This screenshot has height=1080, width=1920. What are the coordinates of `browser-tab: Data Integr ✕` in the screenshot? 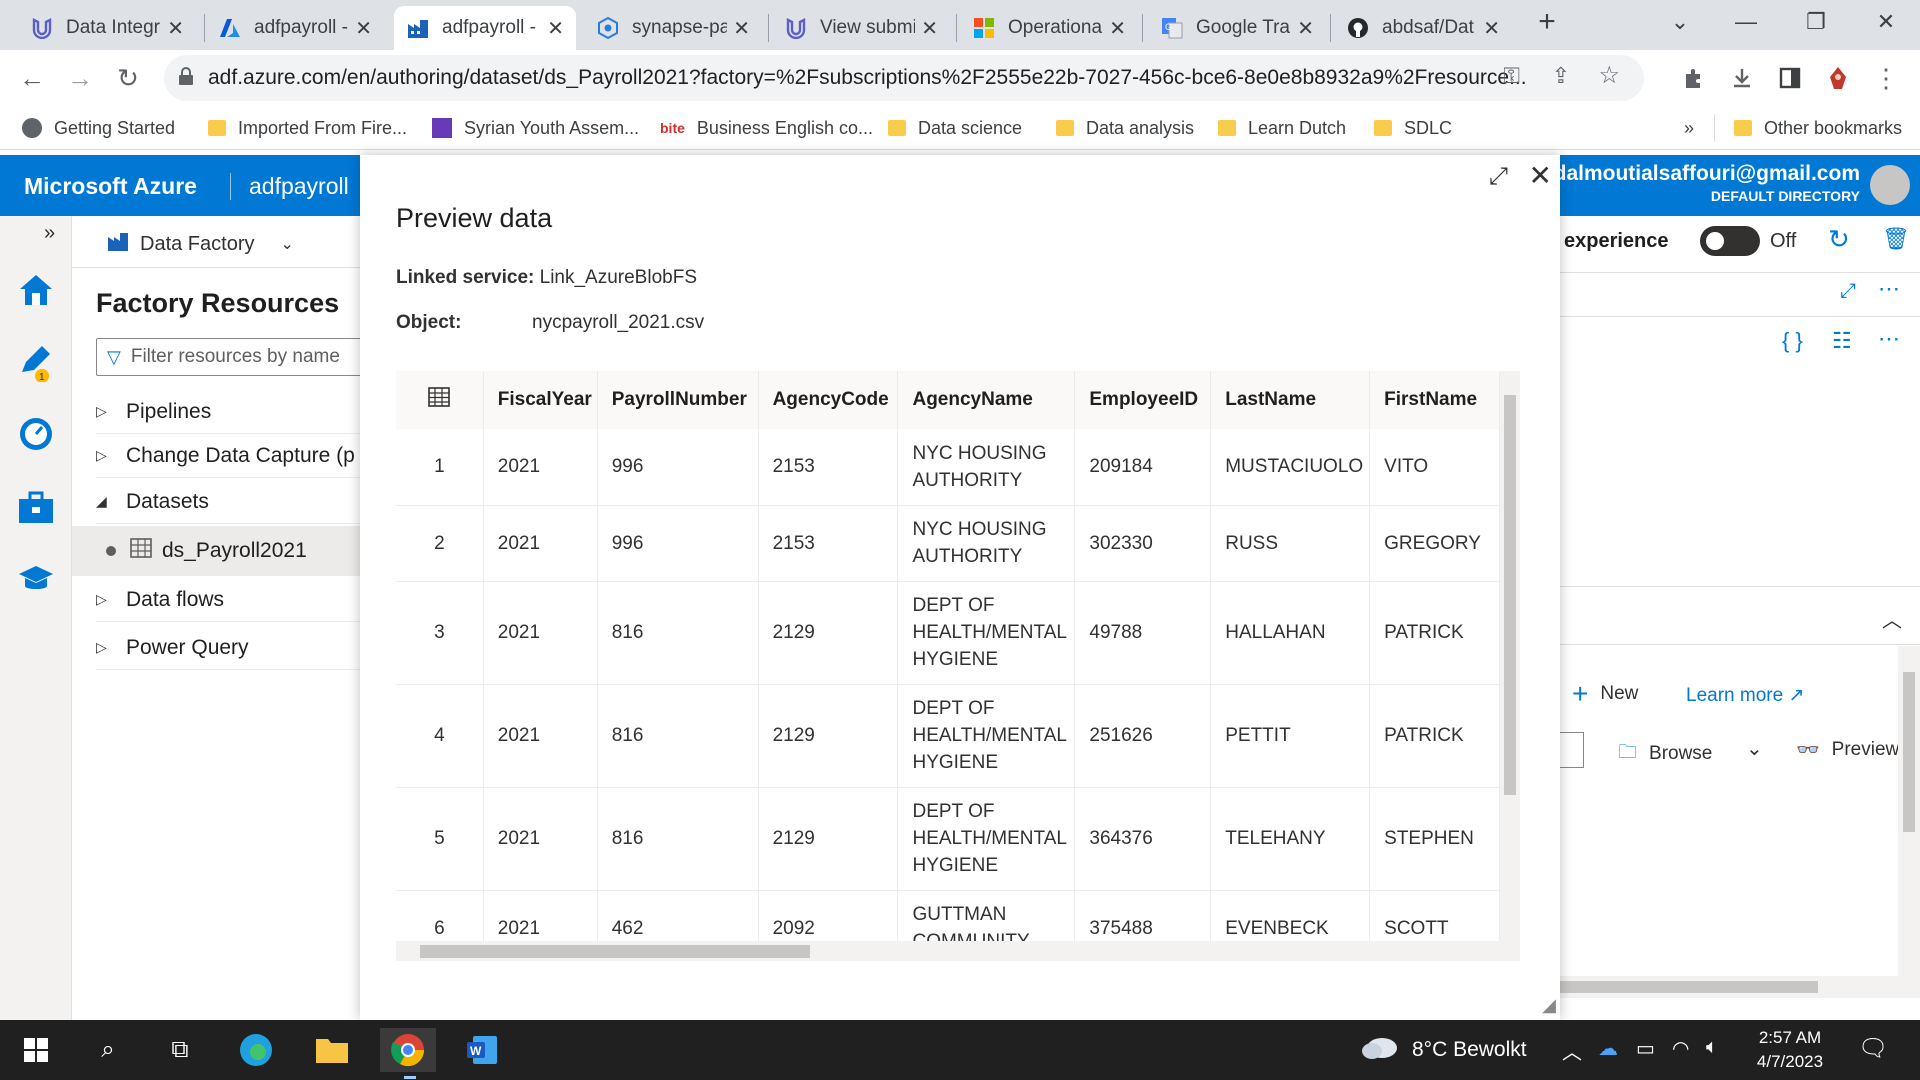 It's located at (107, 28).